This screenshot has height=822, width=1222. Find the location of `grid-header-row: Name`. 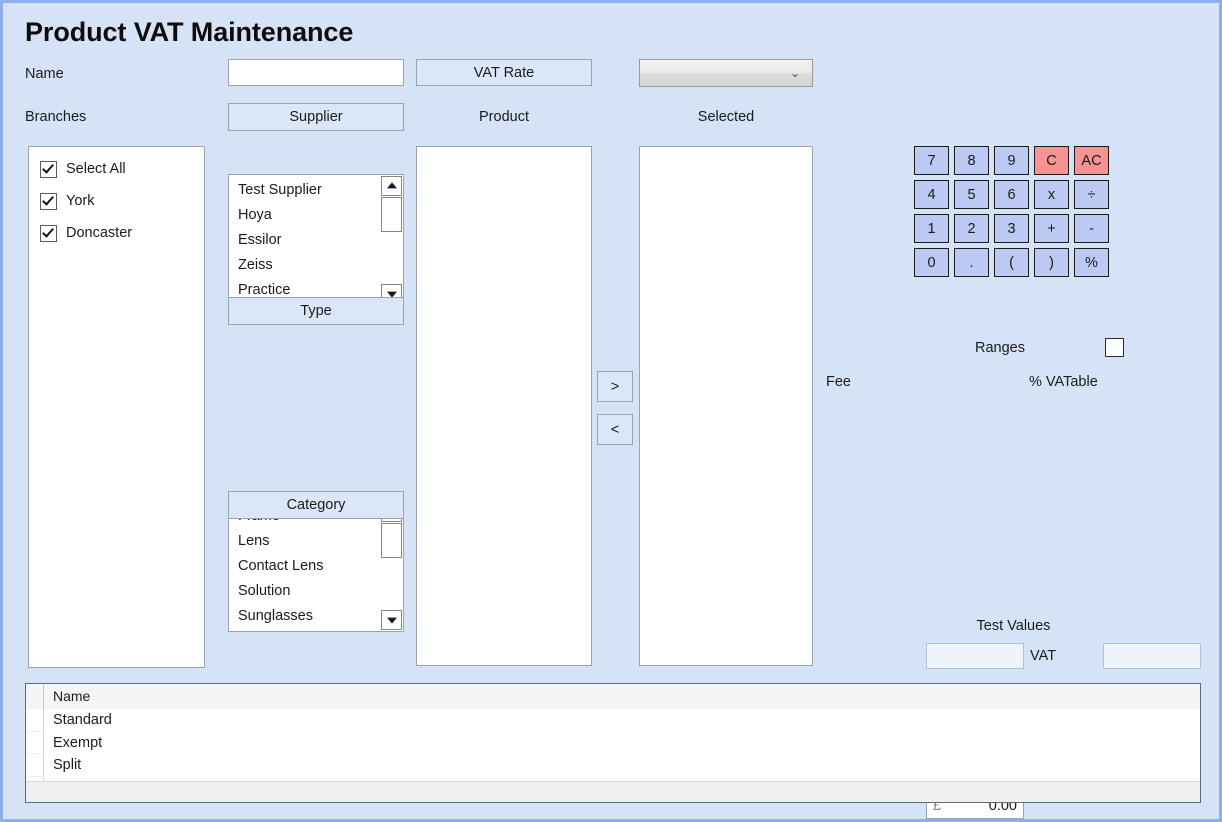

grid-header-row: Name is located at coordinates (613, 697).